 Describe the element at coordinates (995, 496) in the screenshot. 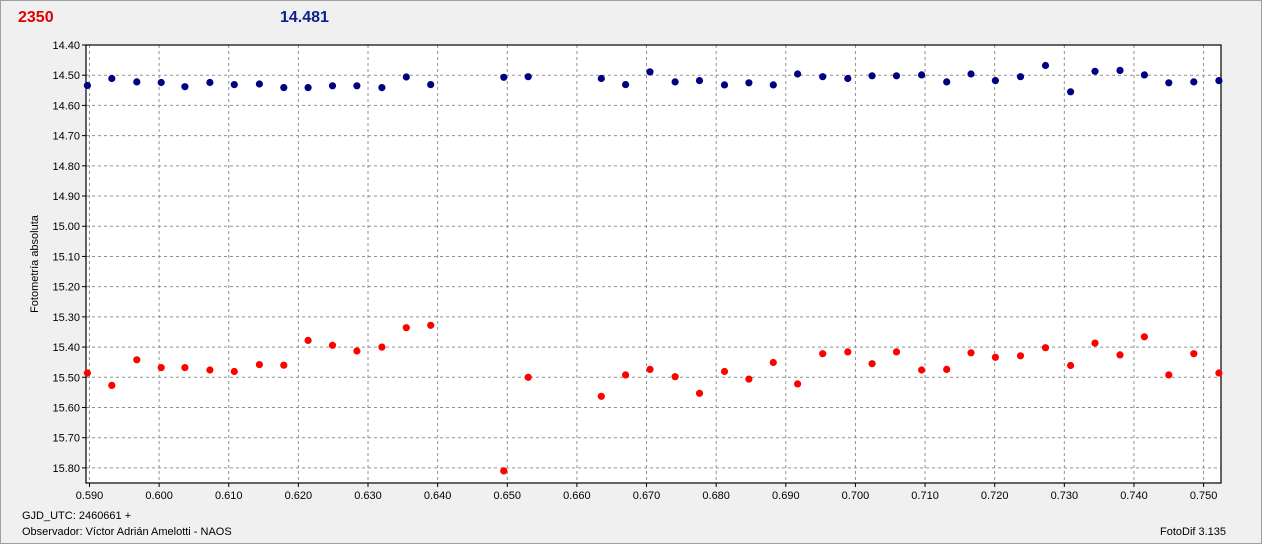

I see `x-tick-label: 0.720` at that location.